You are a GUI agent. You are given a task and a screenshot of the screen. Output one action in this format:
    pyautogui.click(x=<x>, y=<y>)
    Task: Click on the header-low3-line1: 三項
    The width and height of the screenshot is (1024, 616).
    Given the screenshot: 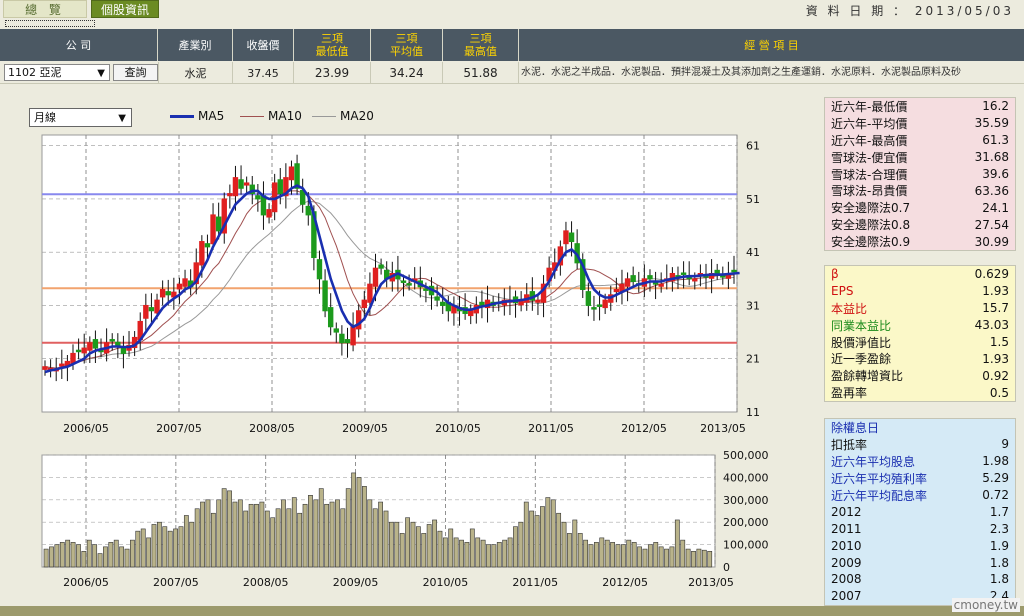 What is the action you would take?
    pyautogui.click(x=332, y=38)
    